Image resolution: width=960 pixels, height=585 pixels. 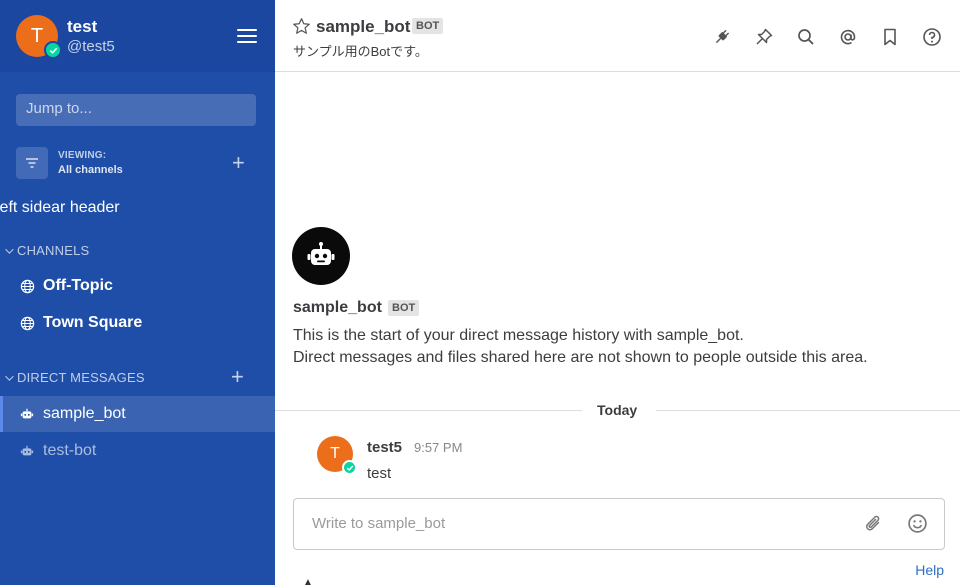 What do you see at coordinates (137, 414) in the screenshot?
I see `sidebar-item-sample-bot: sample_bot` at bounding box center [137, 414].